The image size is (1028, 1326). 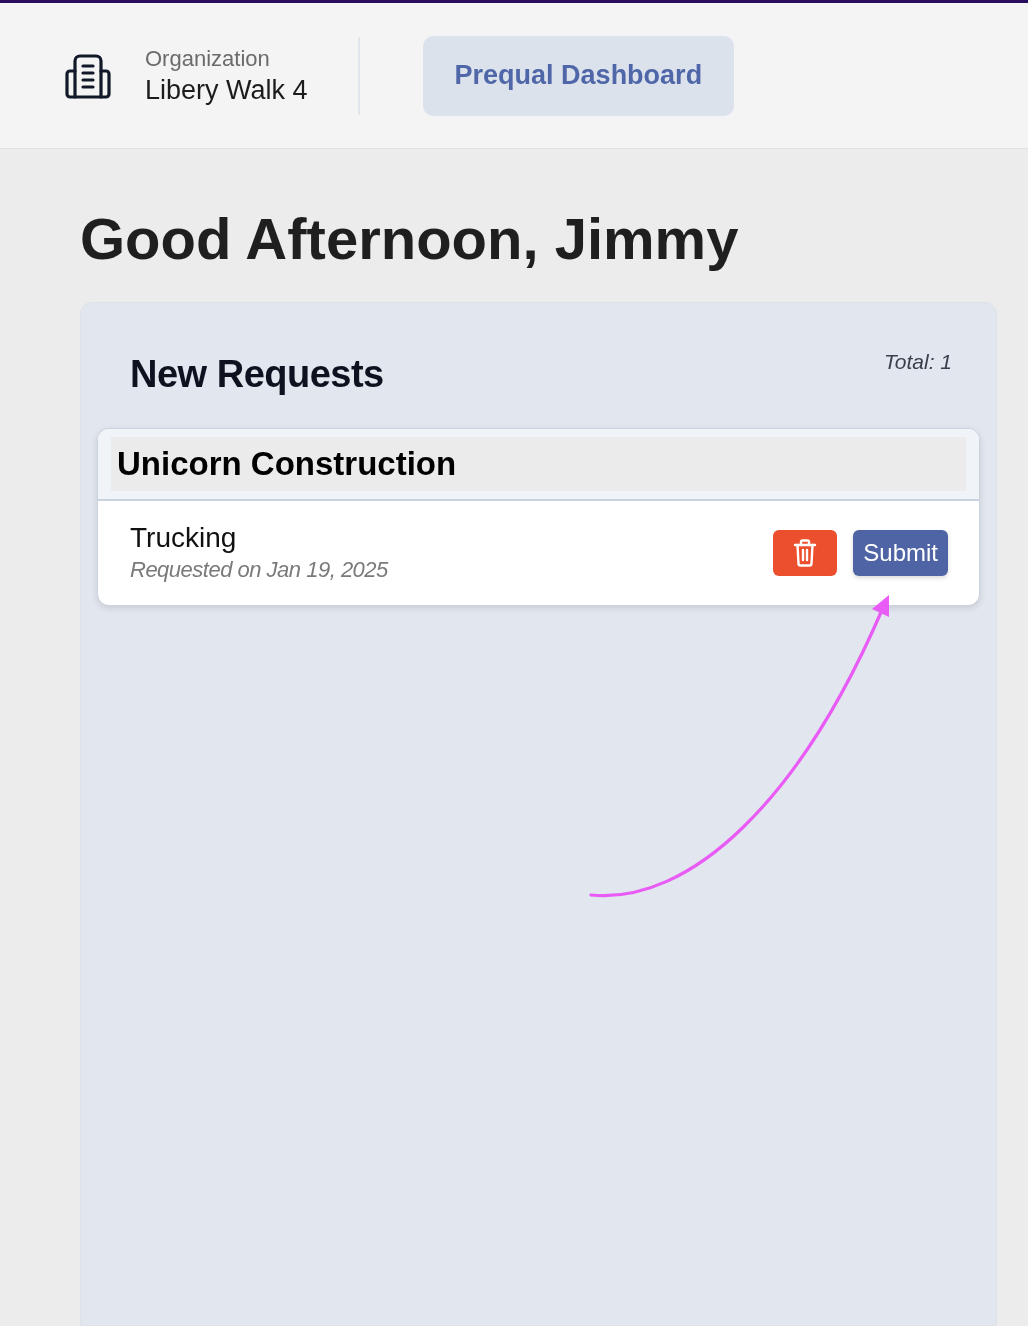 What do you see at coordinates (538, 464) in the screenshot?
I see `company-name: Unicorn Construction` at bounding box center [538, 464].